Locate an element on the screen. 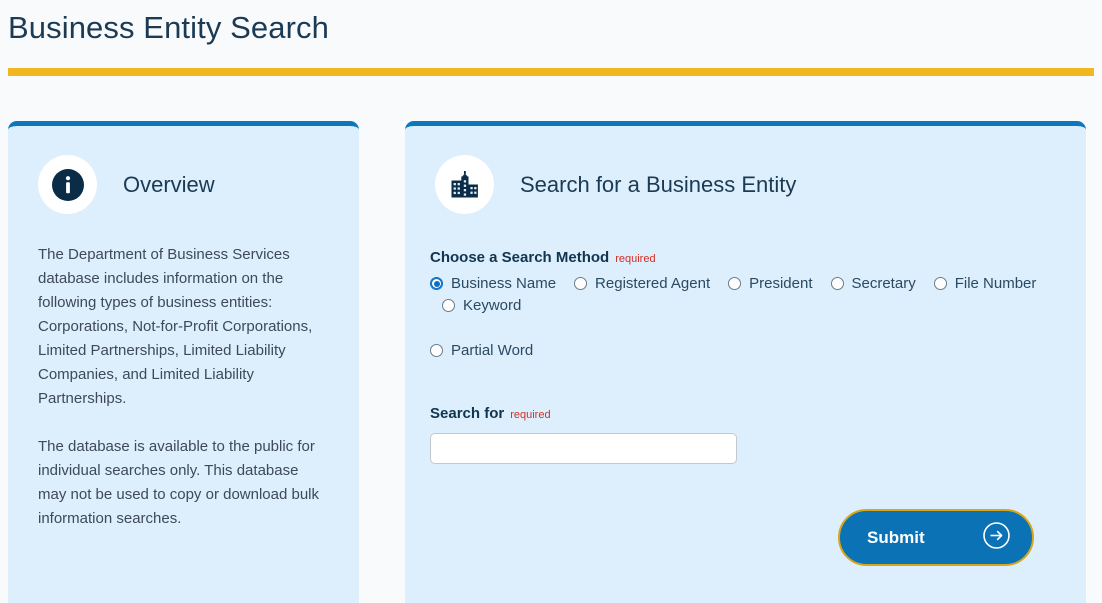  info-icon is located at coordinates (67, 184).